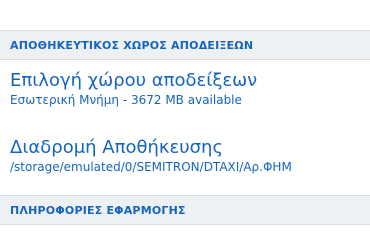 Image resolution: width=370 pixels, height=247 pixels. I want to click on section-header-app-info: ΠΛΗΡΟΦΟΡΙΕΣ ΕΦΑΡΜΟΓΗΣ, so click(185, 210).